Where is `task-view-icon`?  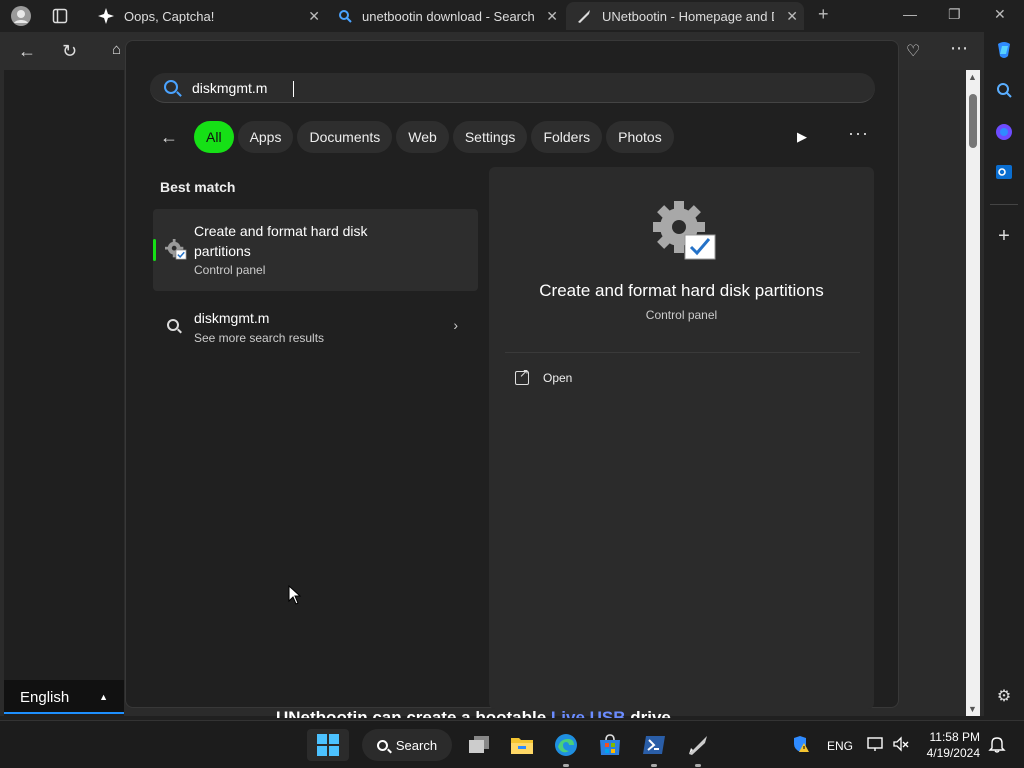
task-view-icon is located at coordinates (479, 745).